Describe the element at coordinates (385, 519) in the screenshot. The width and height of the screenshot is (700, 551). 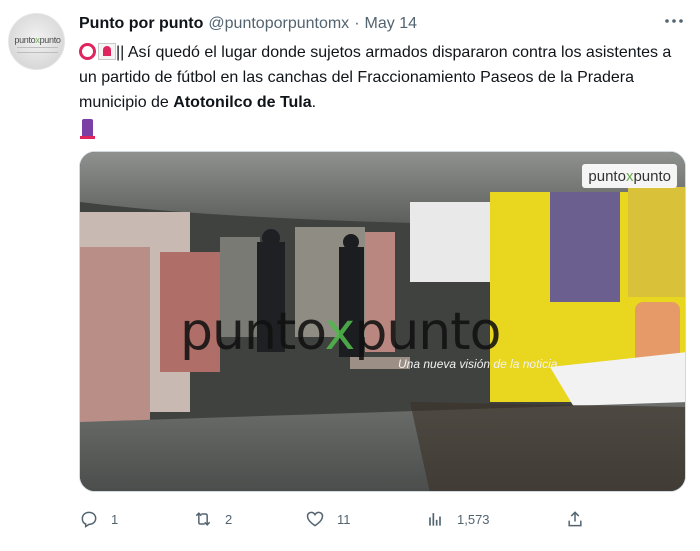
I see `action-bar: 1 2 11 1,573` at that location.